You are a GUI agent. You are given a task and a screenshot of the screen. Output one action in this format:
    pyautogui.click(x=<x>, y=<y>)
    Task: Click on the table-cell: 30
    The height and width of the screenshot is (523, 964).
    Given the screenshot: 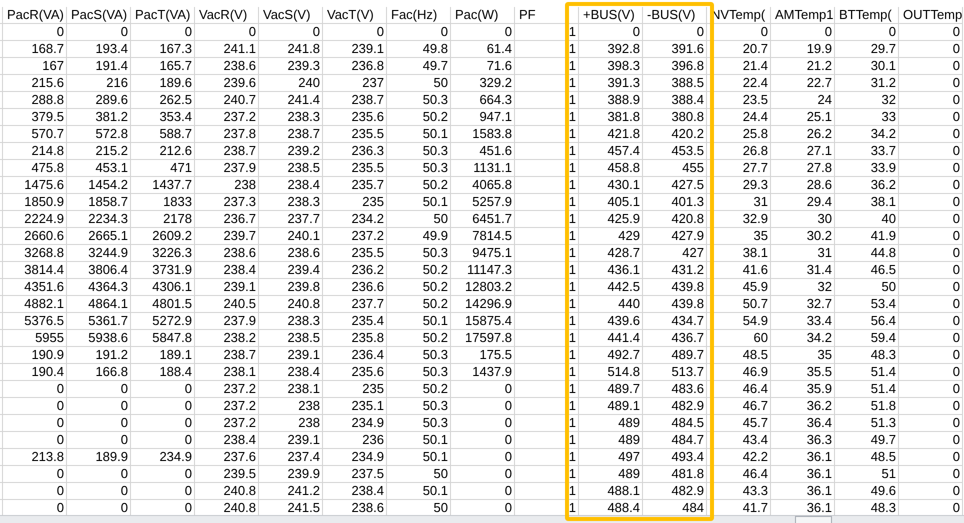 What is the action you would take?
    pyautogui.click(x=803, y=219)
    